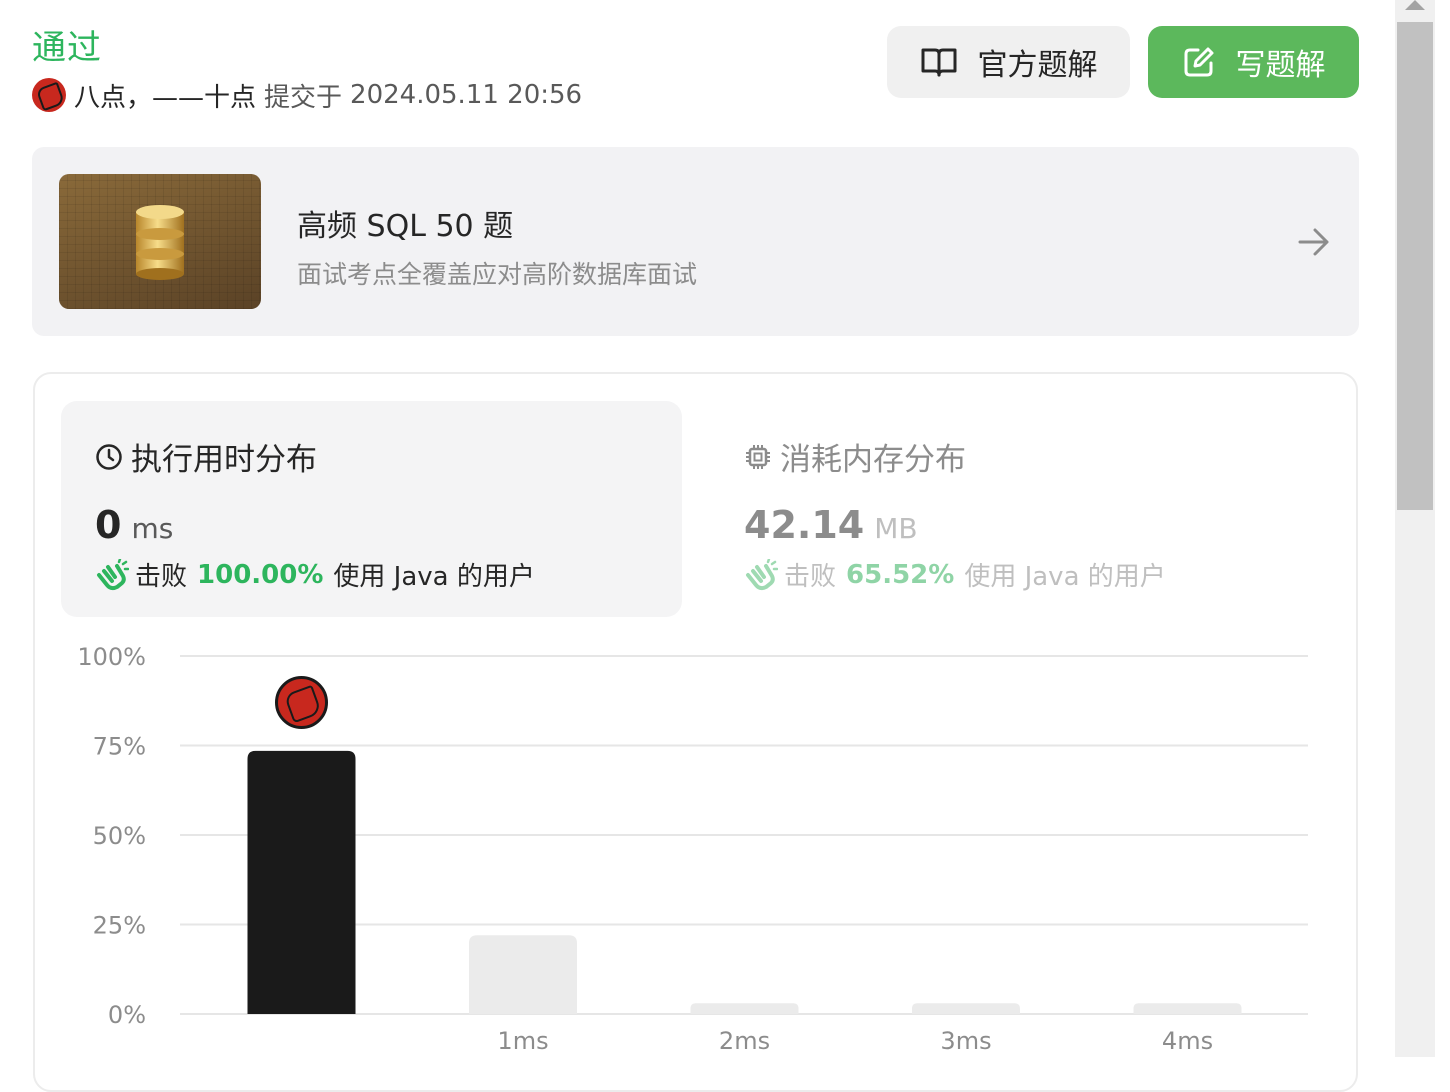  Describe the element at coordinates (301, 702) in the screenshot. I see `my-submission-avatar` at that location.